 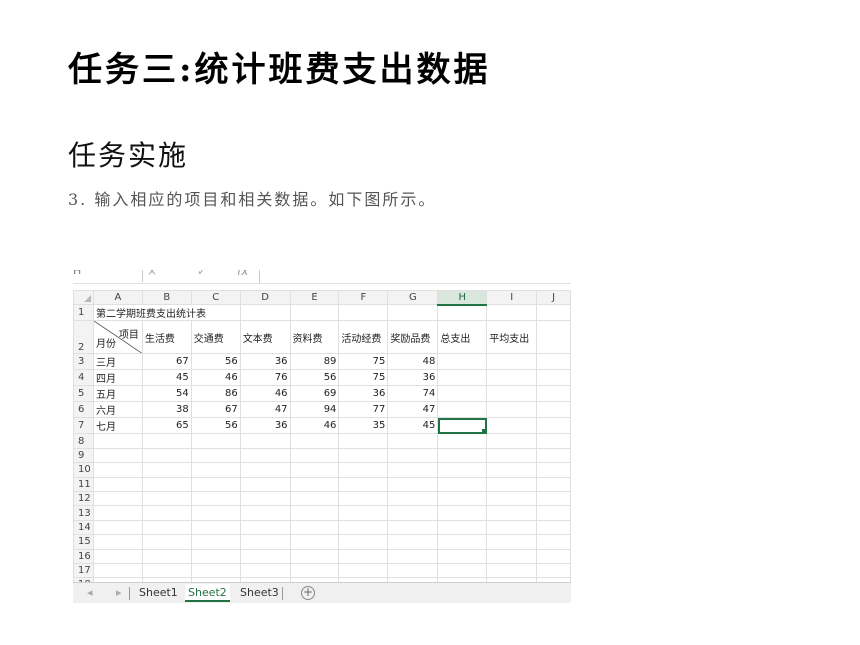 I want to click on row-header: 16, so click(x=83, y=556).